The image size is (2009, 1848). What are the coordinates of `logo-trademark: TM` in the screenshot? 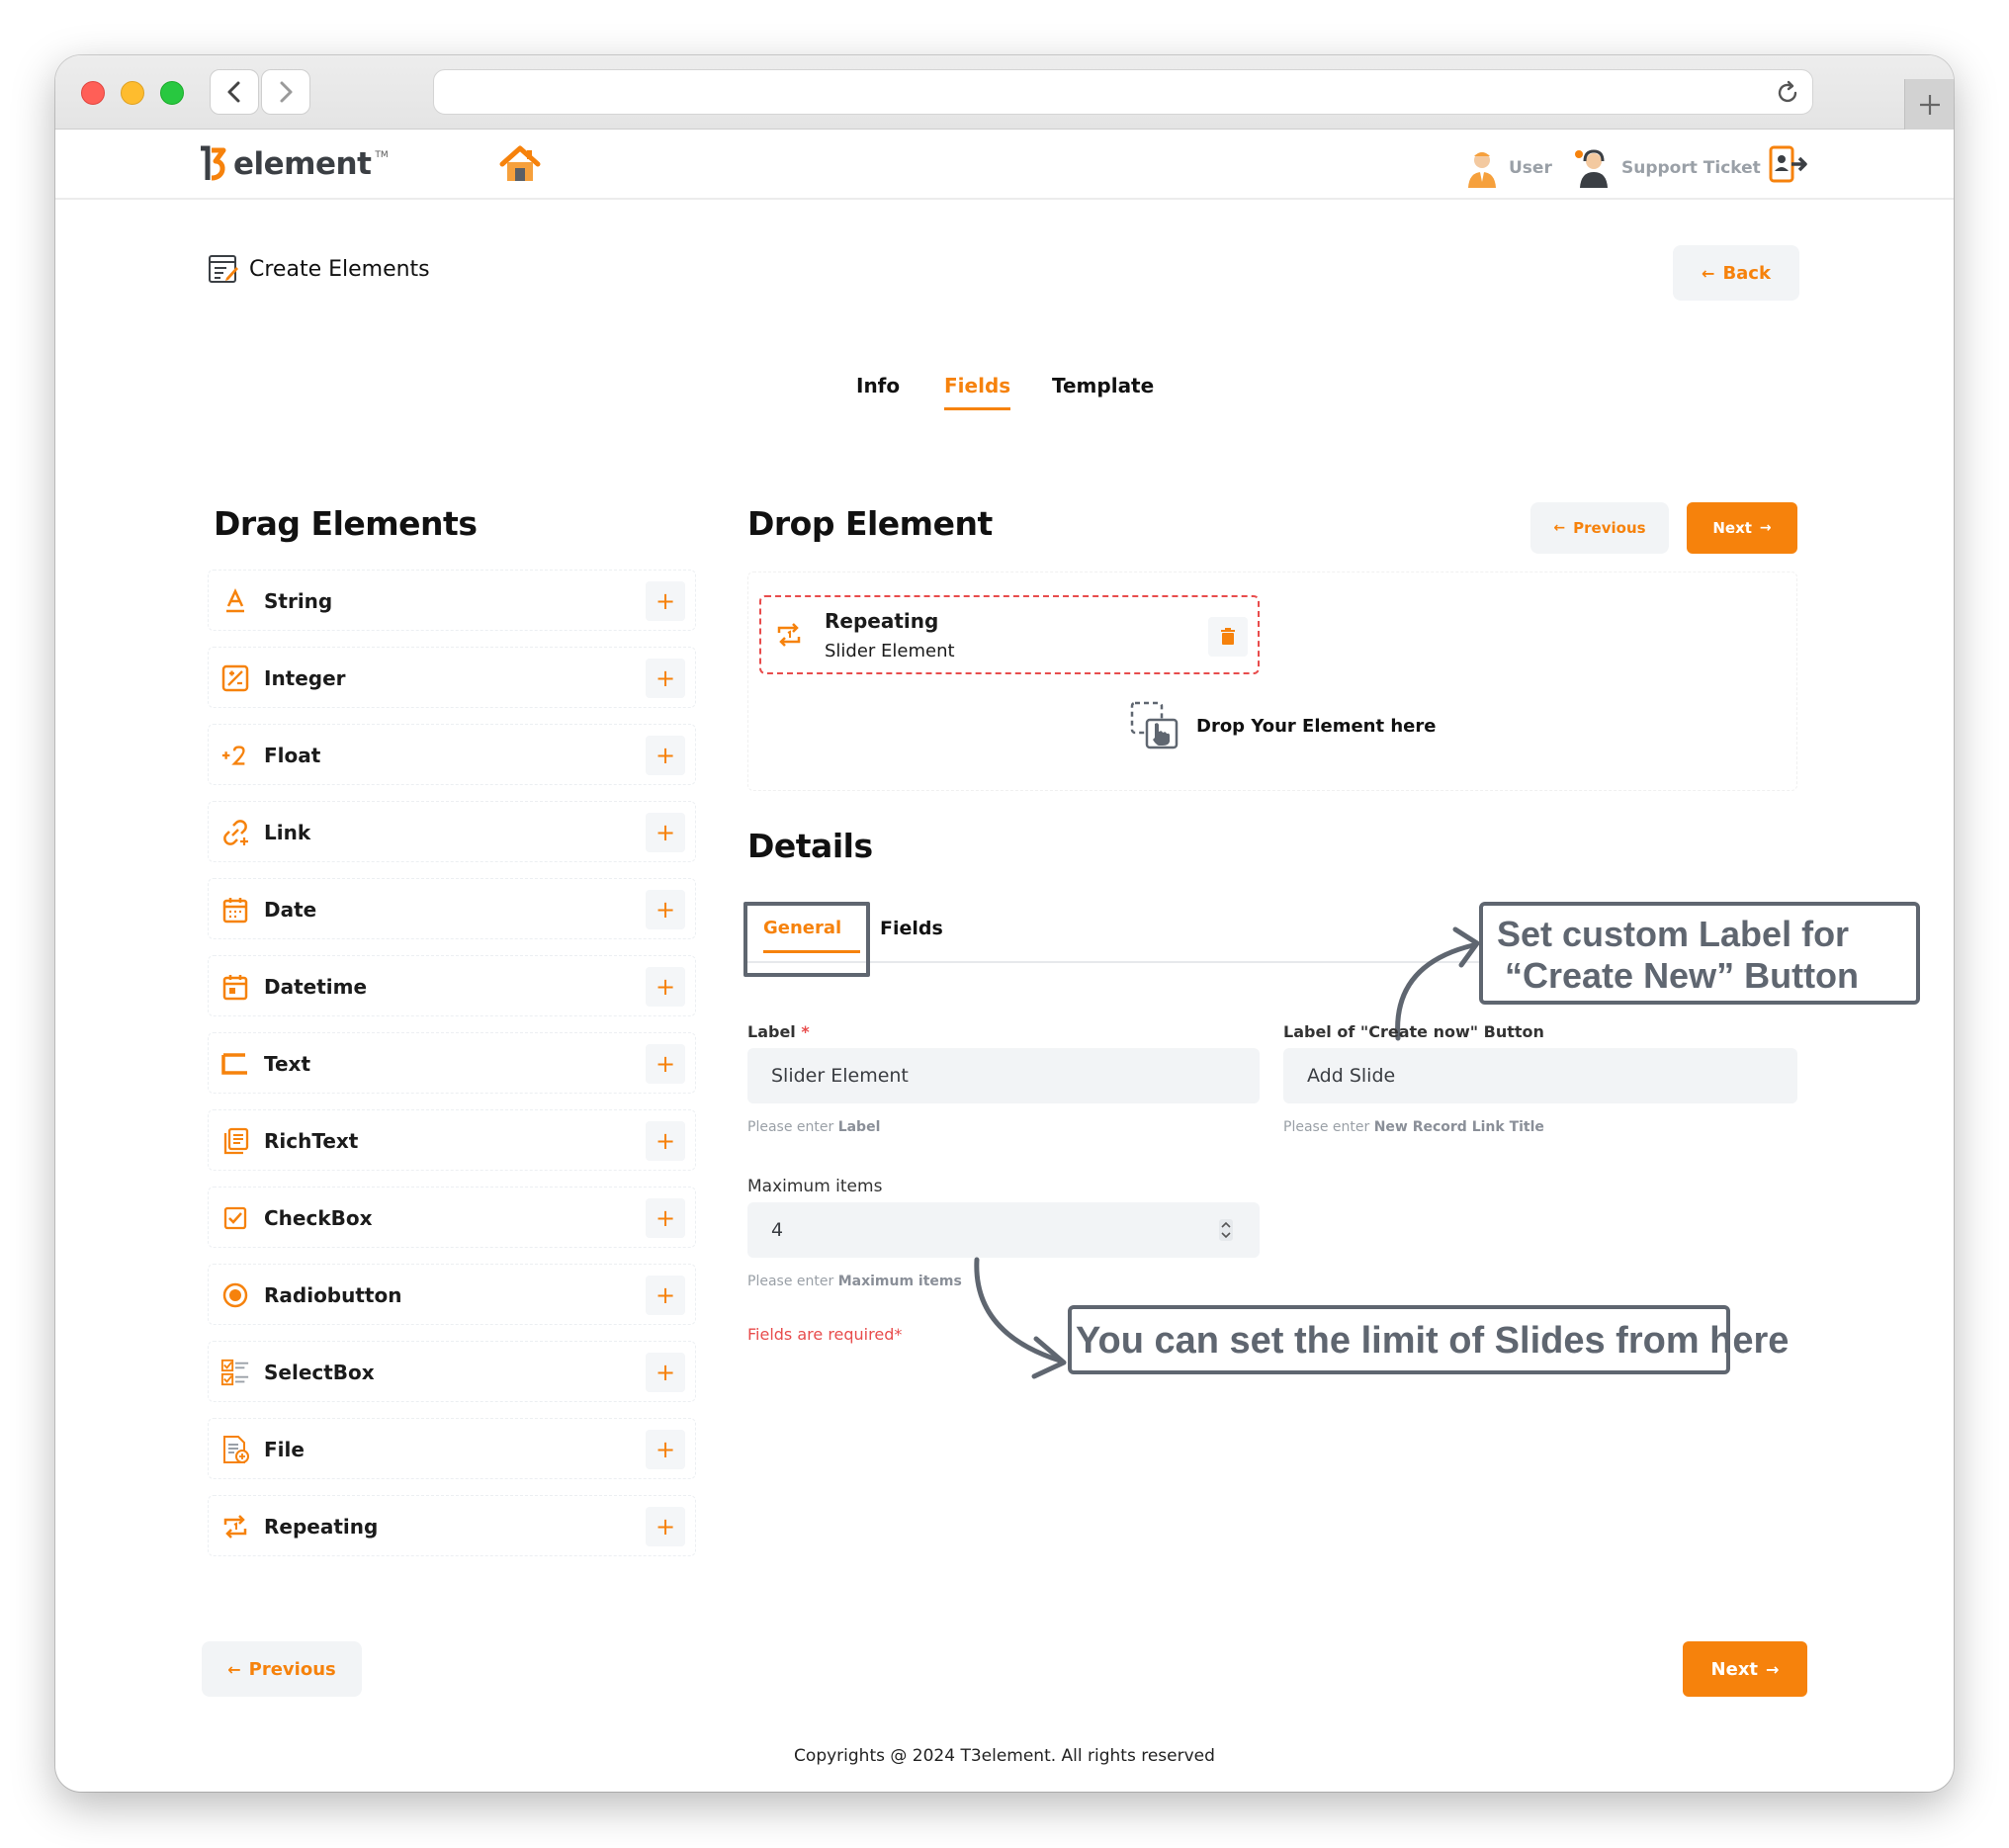 It's located at (382, 155).